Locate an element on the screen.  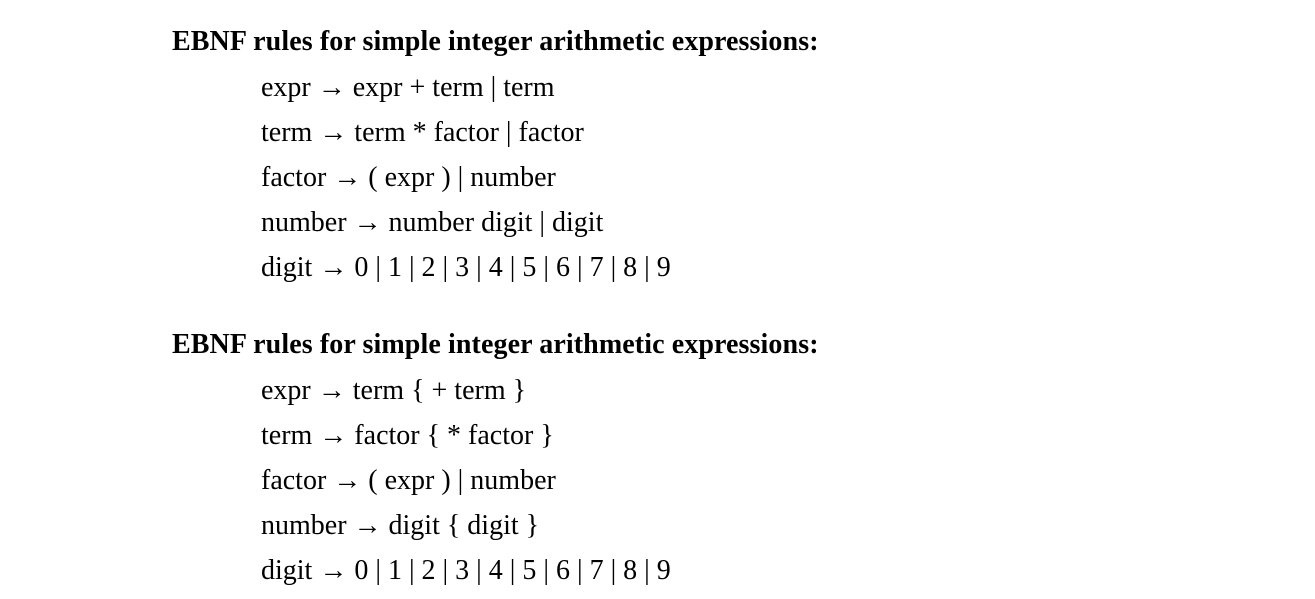
rule-term: term → term * factor | factor is located at coordinates (422, 132).